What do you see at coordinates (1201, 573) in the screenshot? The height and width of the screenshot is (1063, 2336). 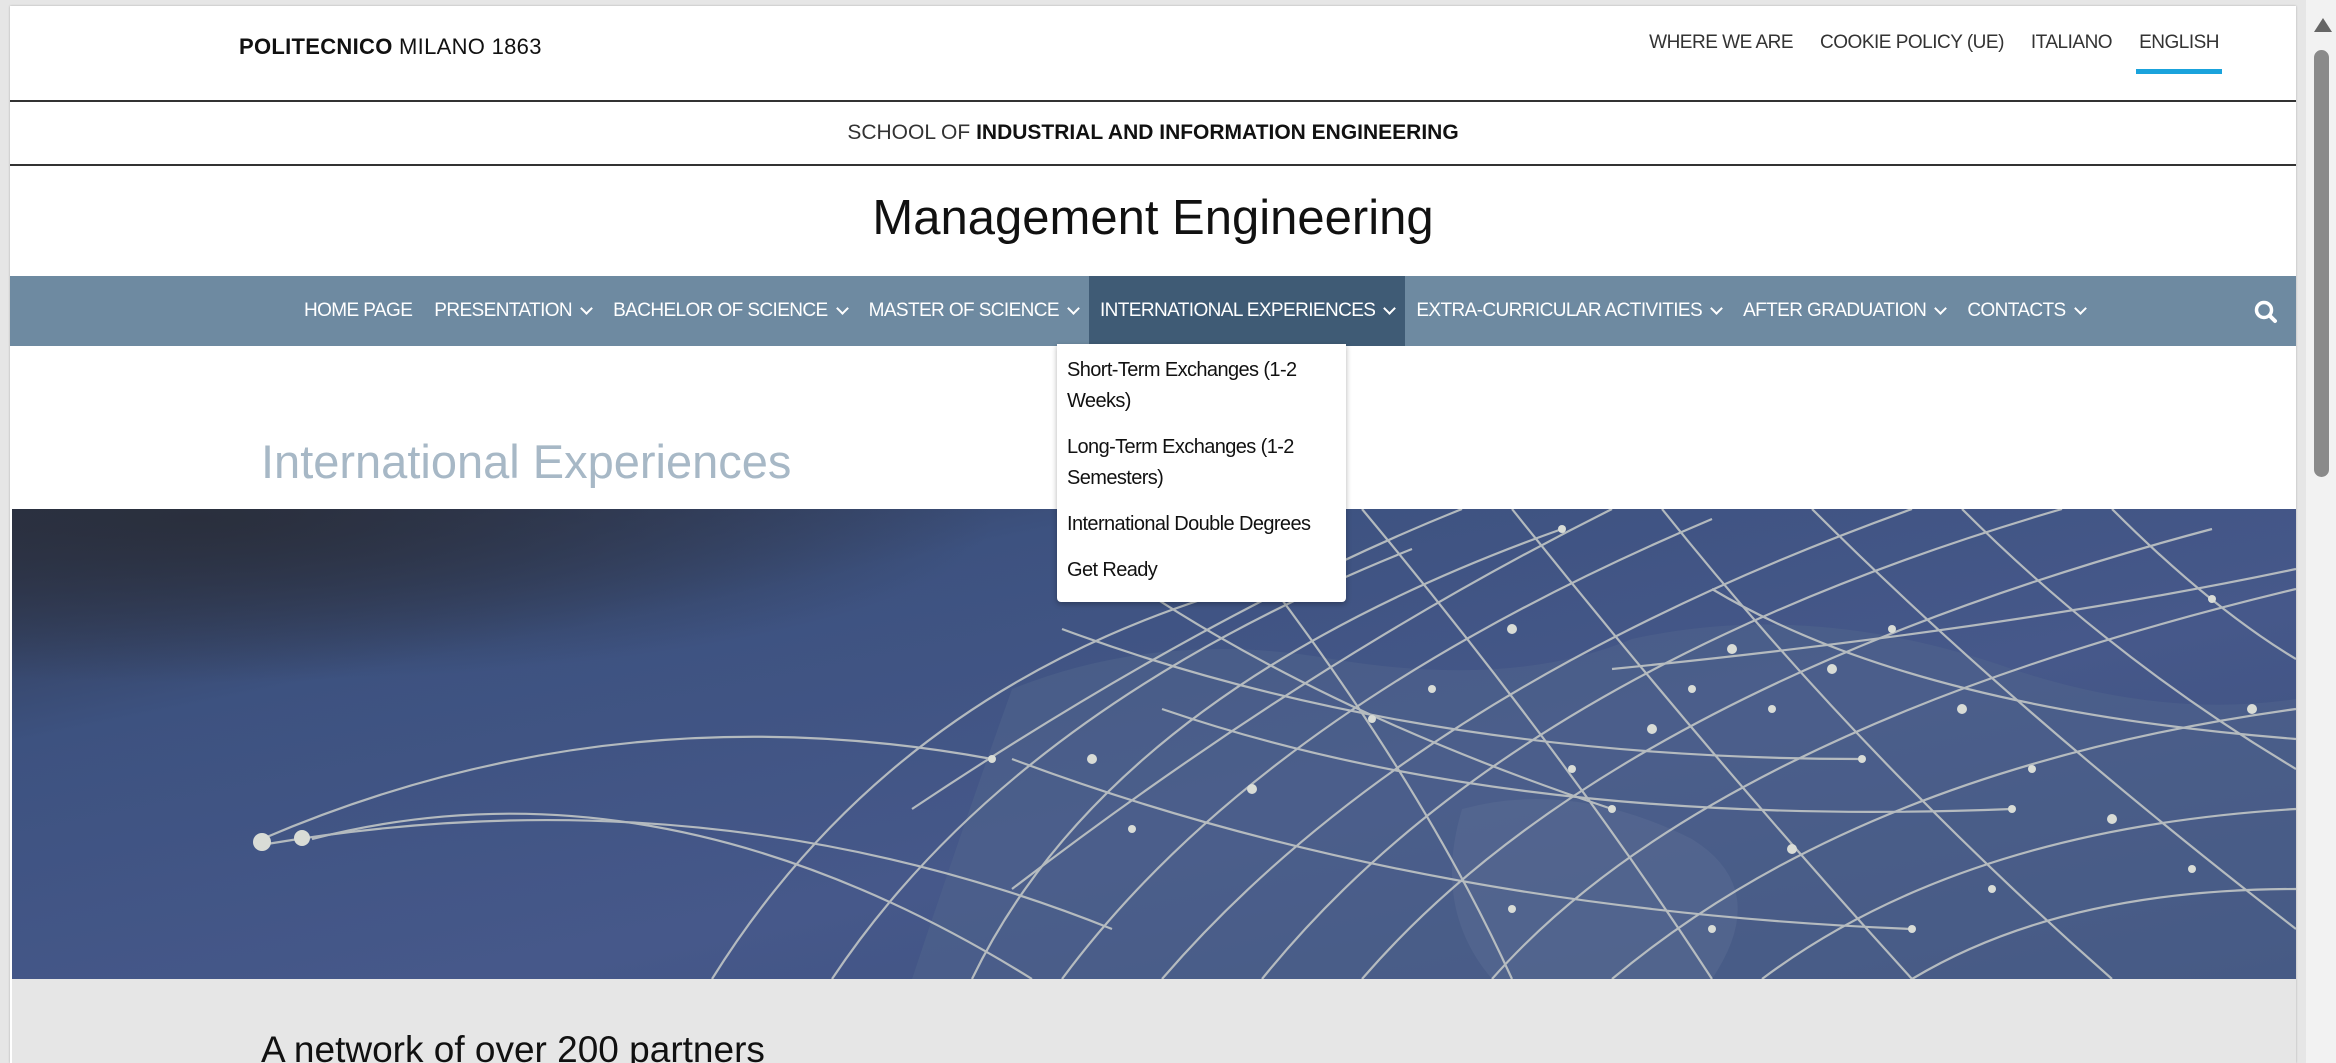 I see `dropdown-item-get-ready: Get Ready` at bounding box center [1201, 573].